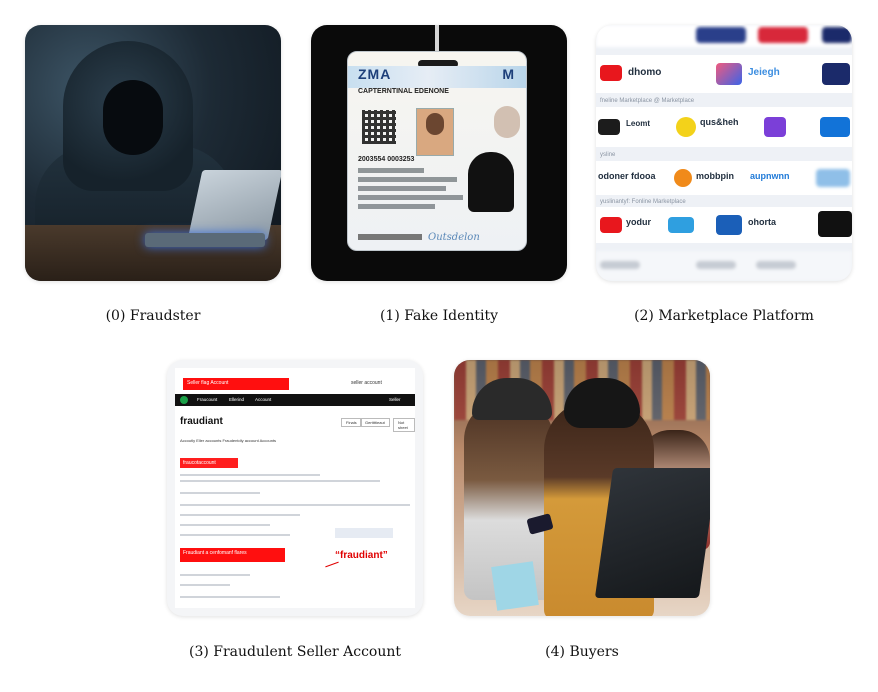  I want to click on red-banner: Fraudiant a cenfomanf flares, so click(232, 555).